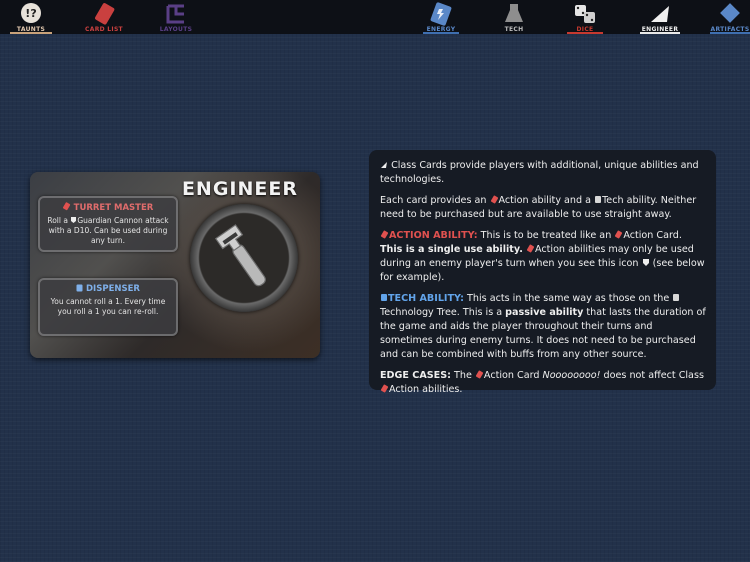 This screenshot has width=750, height=562. I want to click on tab-energy: ENERGY, so click(441, 17).